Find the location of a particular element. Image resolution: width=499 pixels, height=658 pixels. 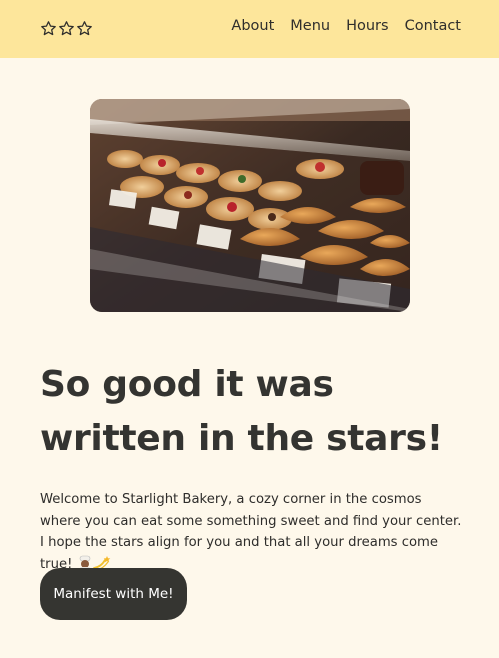

nav-link-hours: Hours is located at coordinates (367, 26).